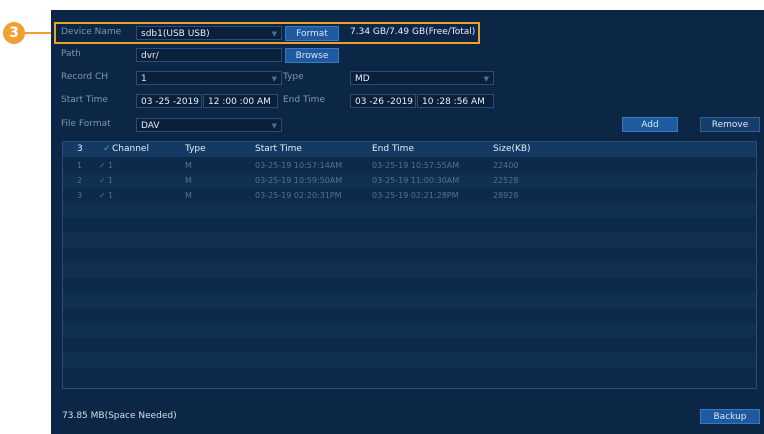  Describe the element at coordinates (650, 124) in the screenshot. I see `add-button: Add` at that location.